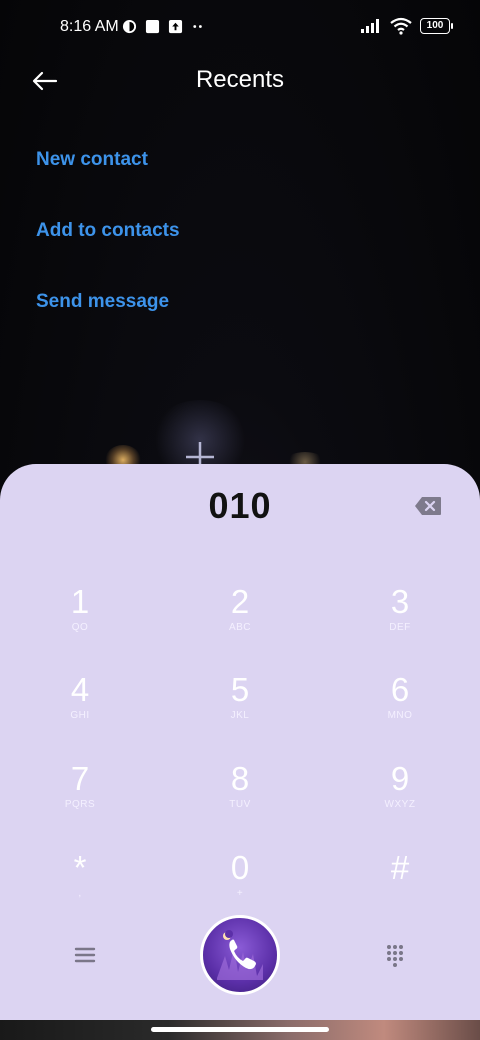  I want to click on key-letters: JKL, so click(240, 715).